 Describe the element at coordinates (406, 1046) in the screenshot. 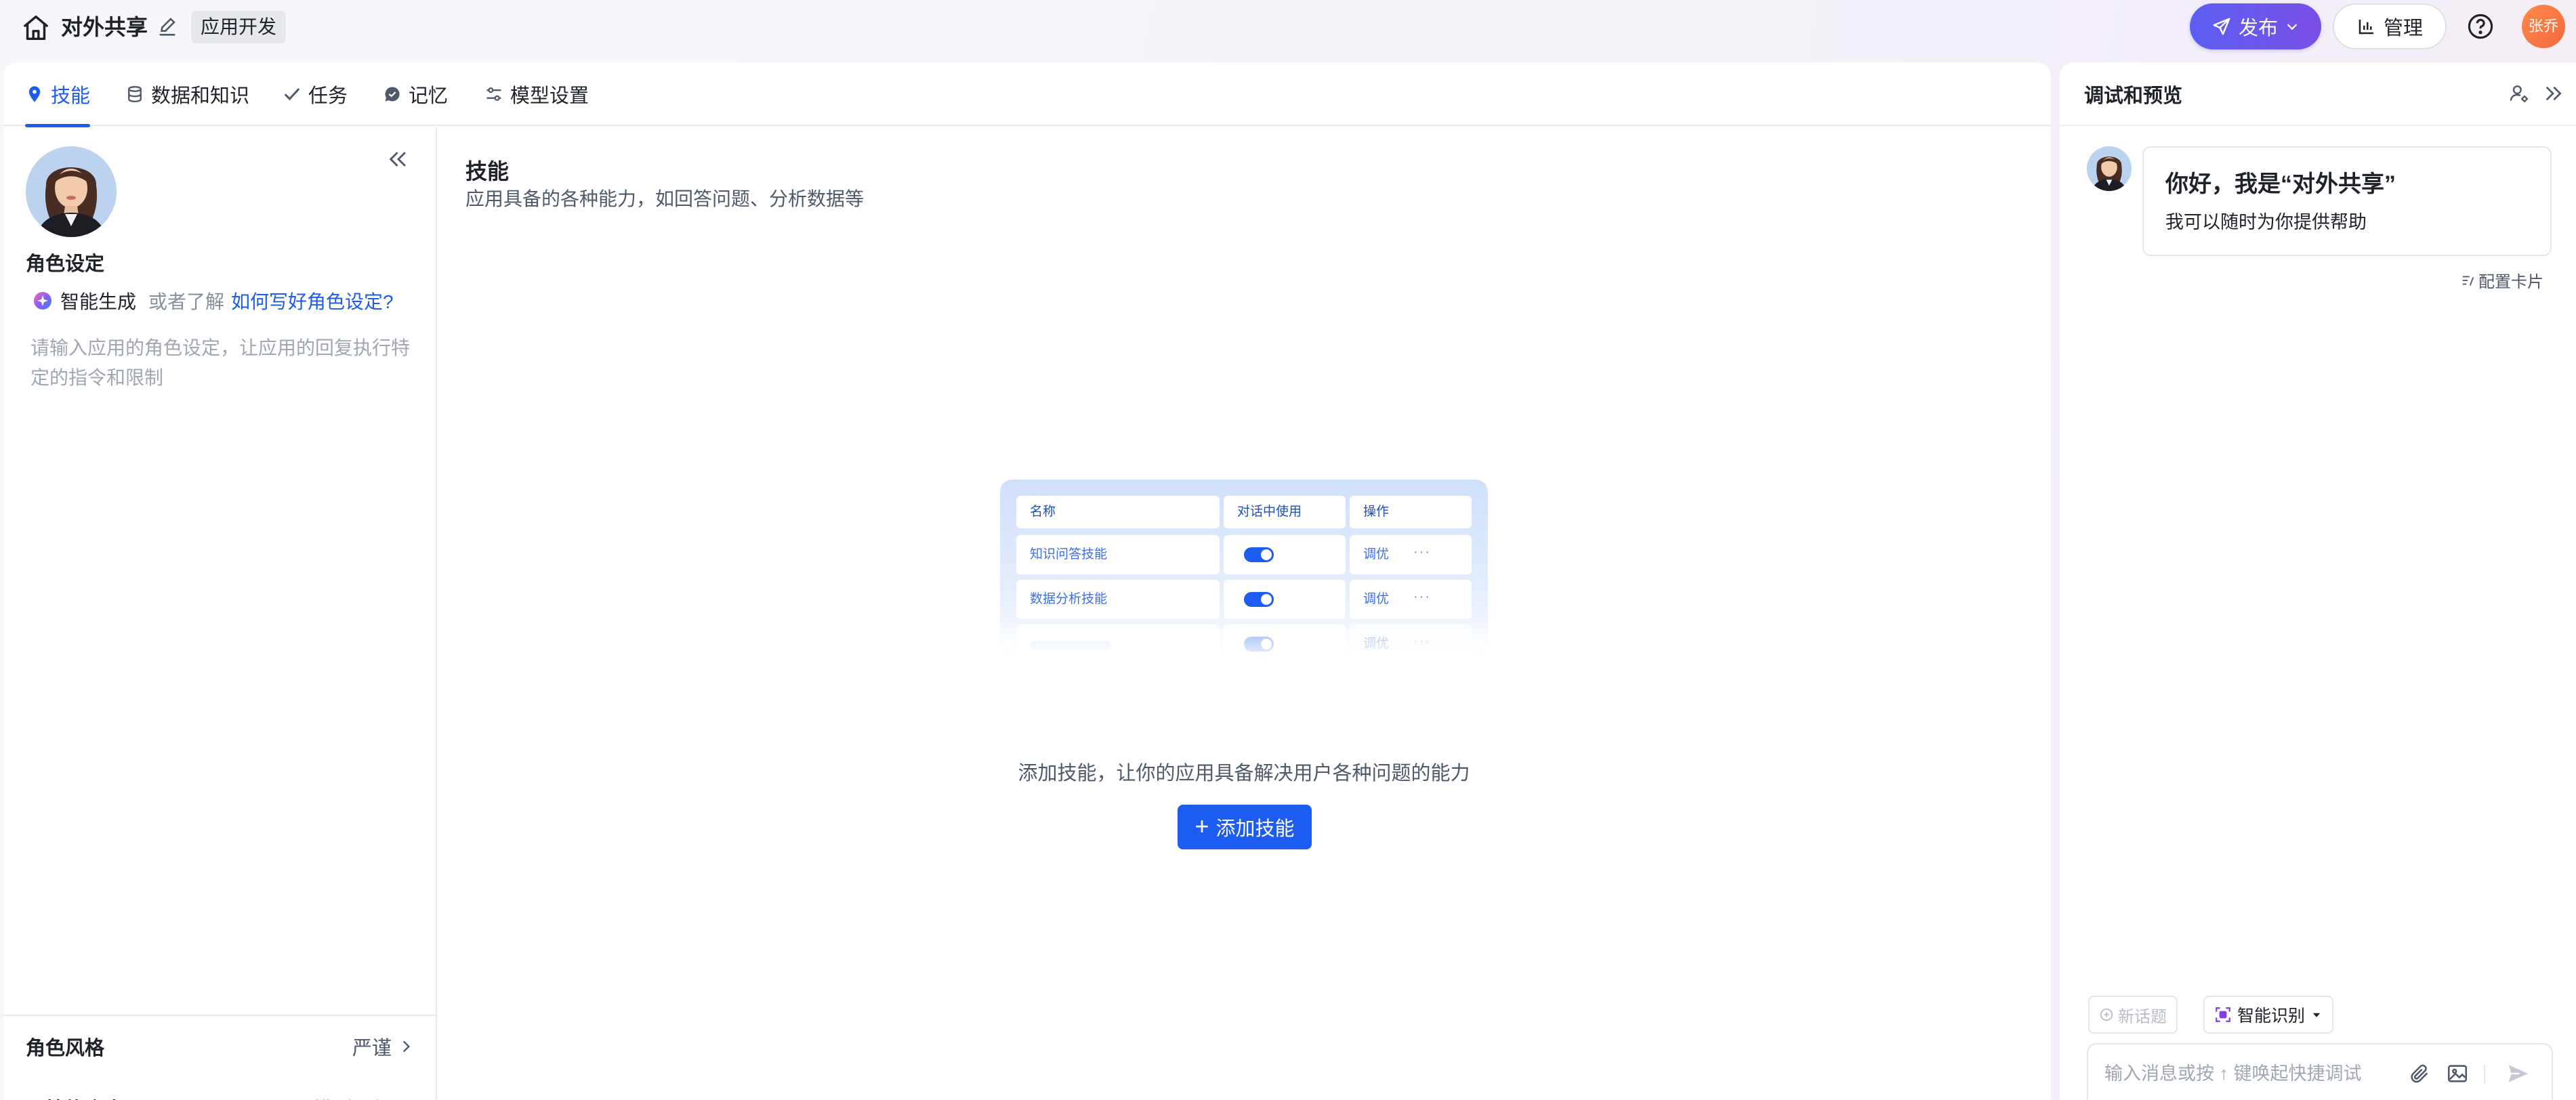

I see `chevron-right-icon` at that location.